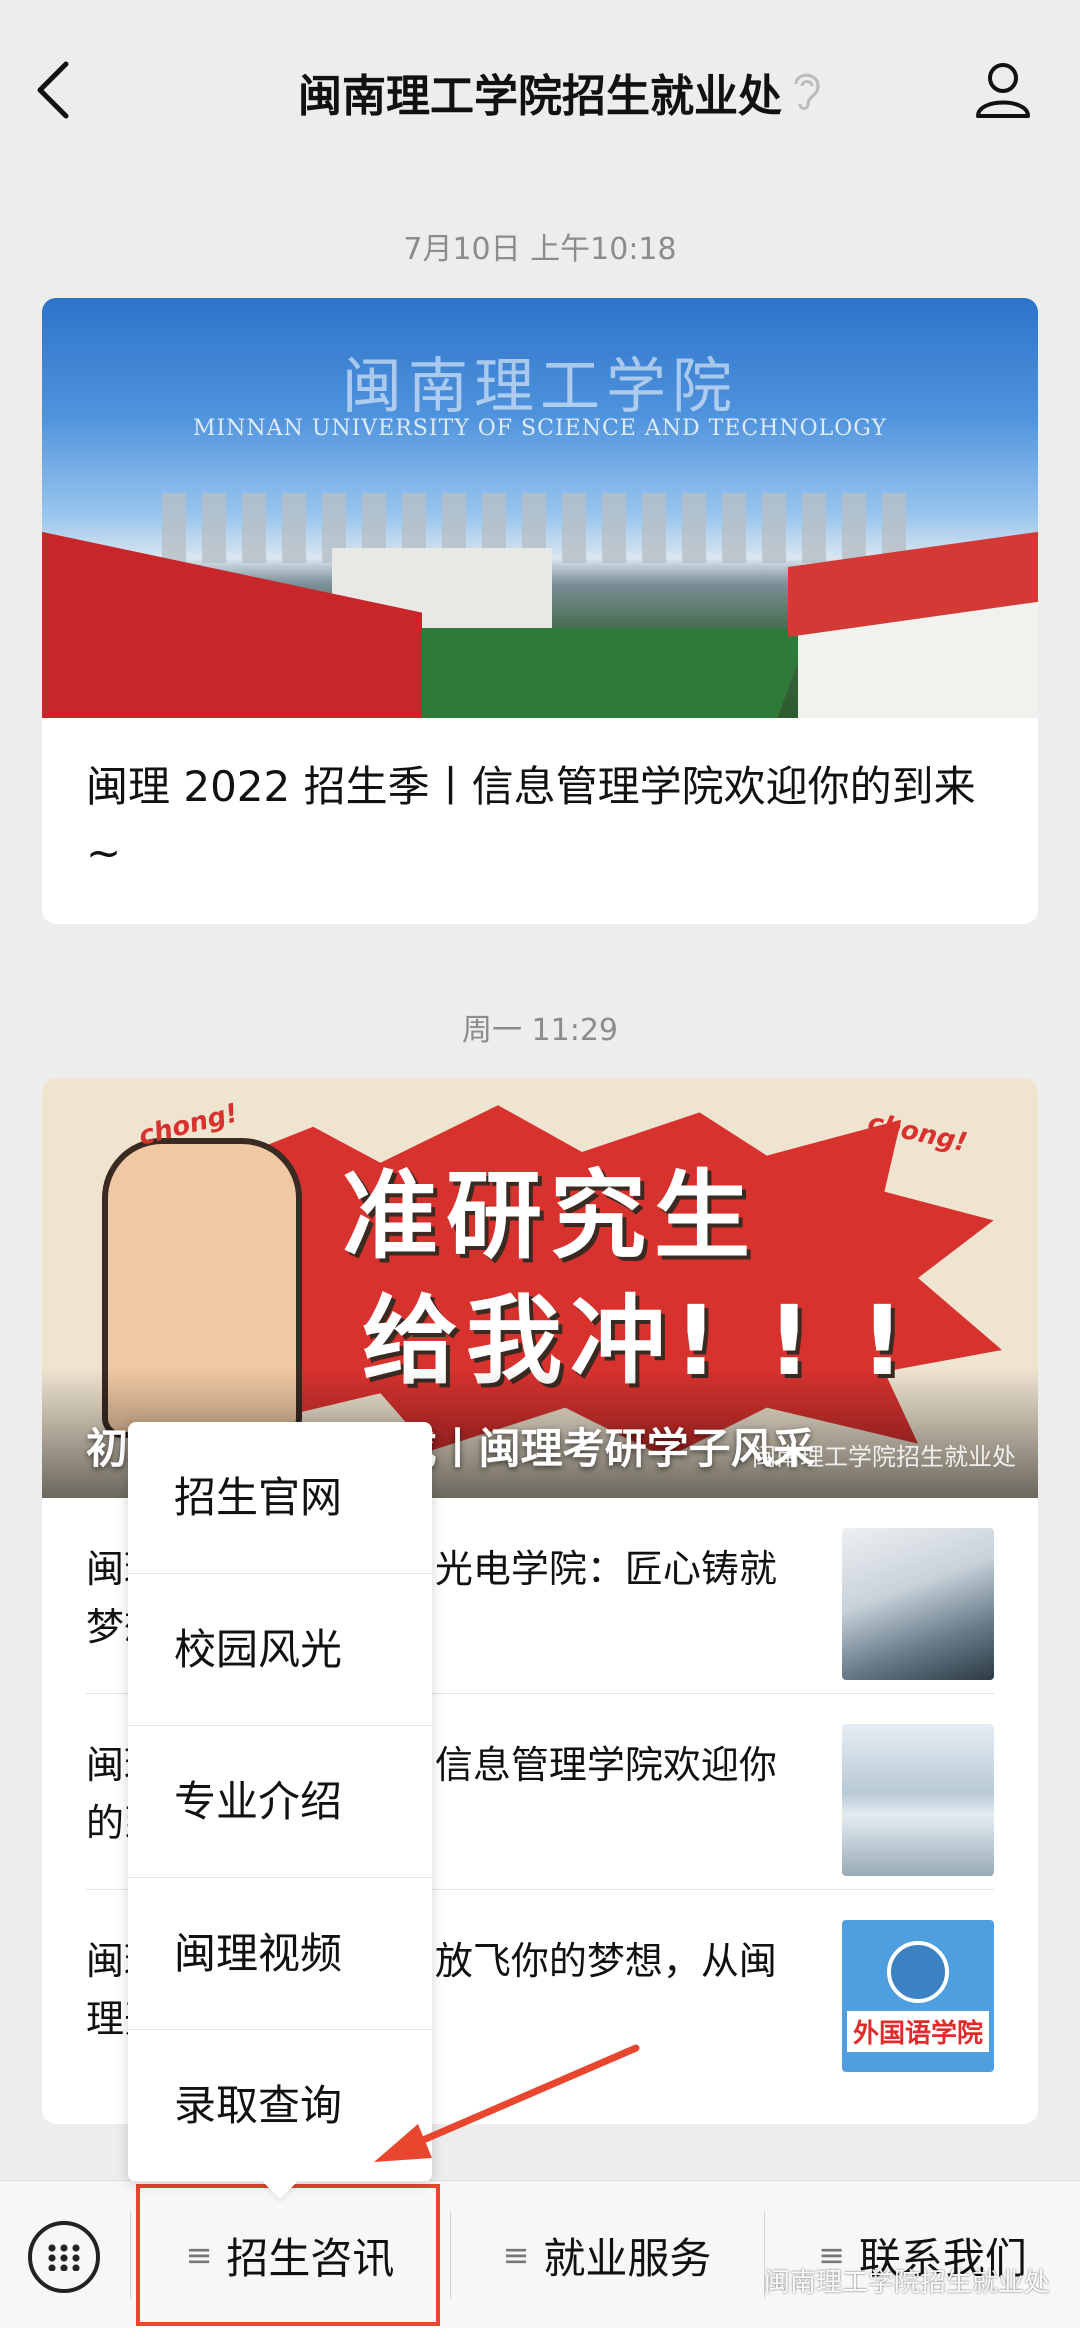 This screenshot has height=2328, width=1080. What do you see at coordinates (884, 1457) in the screenshot?
I see `cover-watermark: 闽南理工学院招生就业处` at bounding box center [884, 1457].